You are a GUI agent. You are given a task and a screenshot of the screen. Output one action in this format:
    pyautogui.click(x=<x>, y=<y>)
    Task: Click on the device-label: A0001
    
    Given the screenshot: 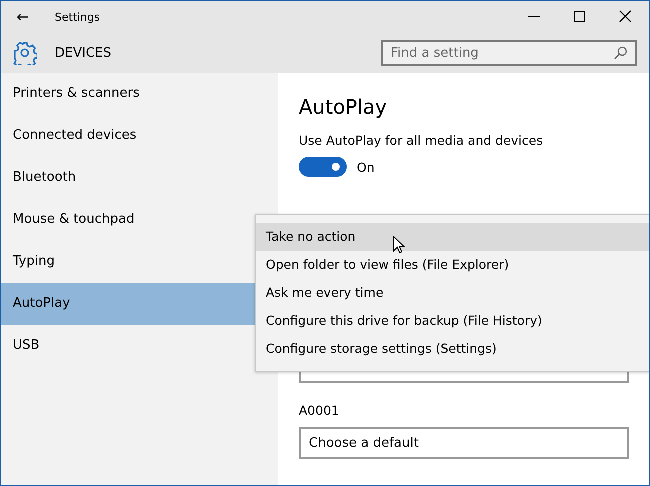 What is the action you would take?
    pyautogui.click(x=319, y=411)
    